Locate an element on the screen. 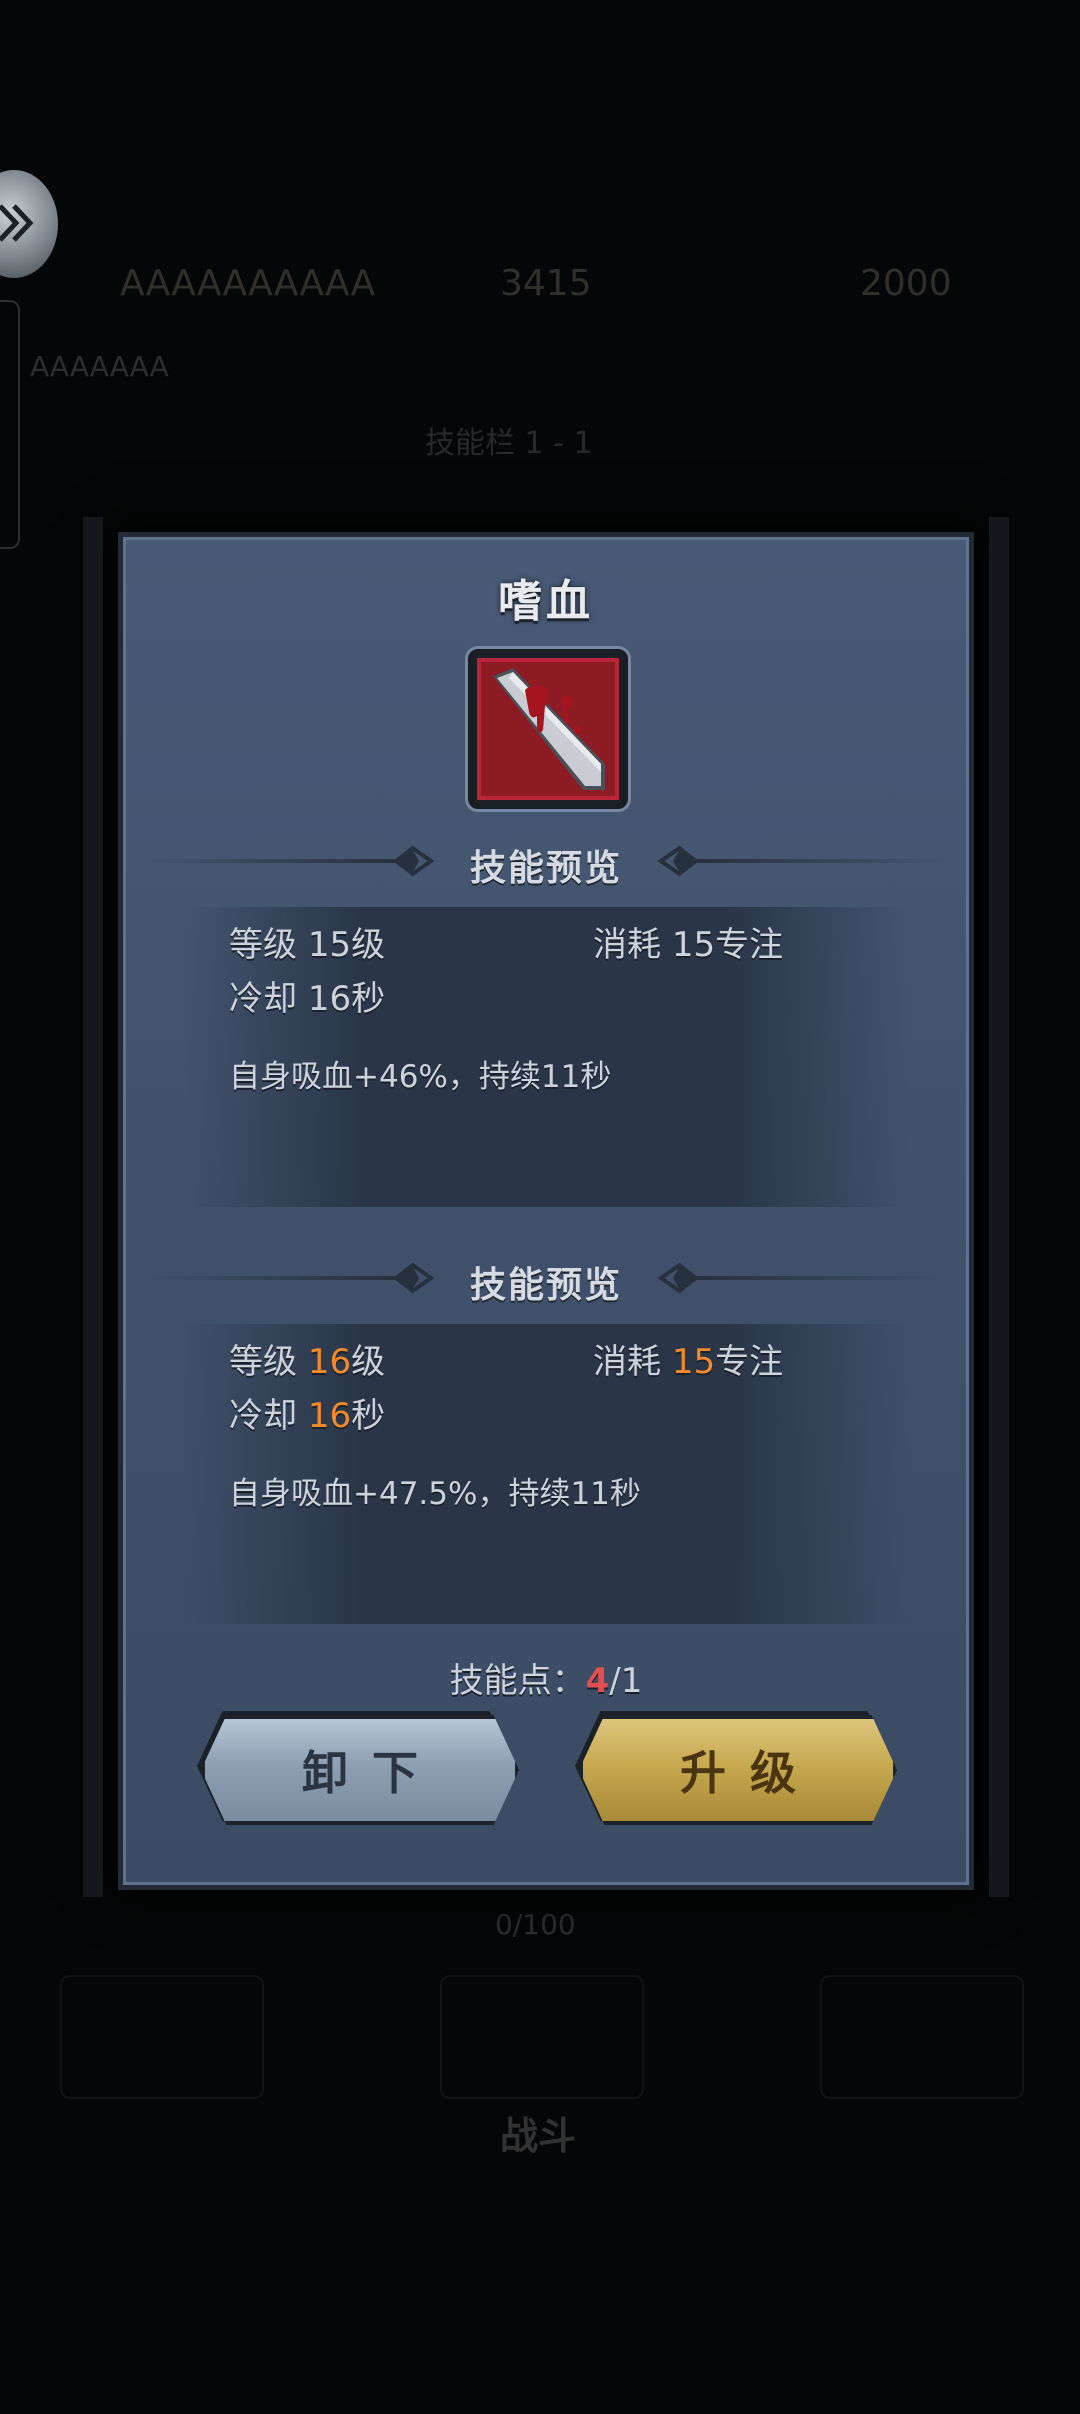 This screenshot has width=1080, height=2414. unload-button: 卸下 is located at coordinates (360, 1770).